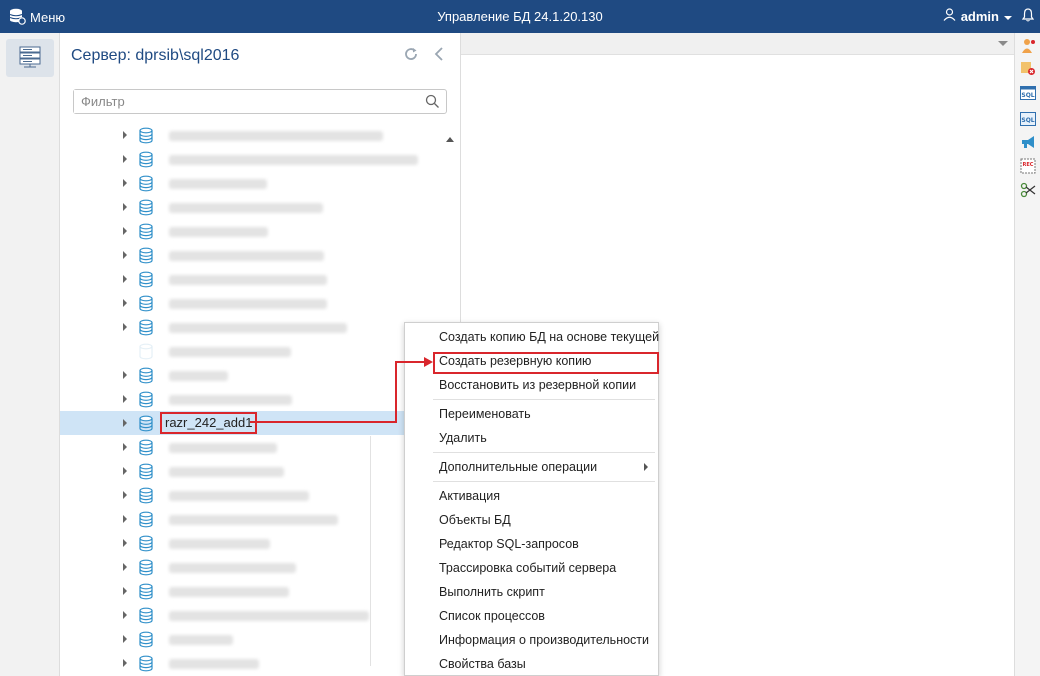  Describe the element at coordinates (737, 44) in the screenshot. I see `tab-strip` at that location.